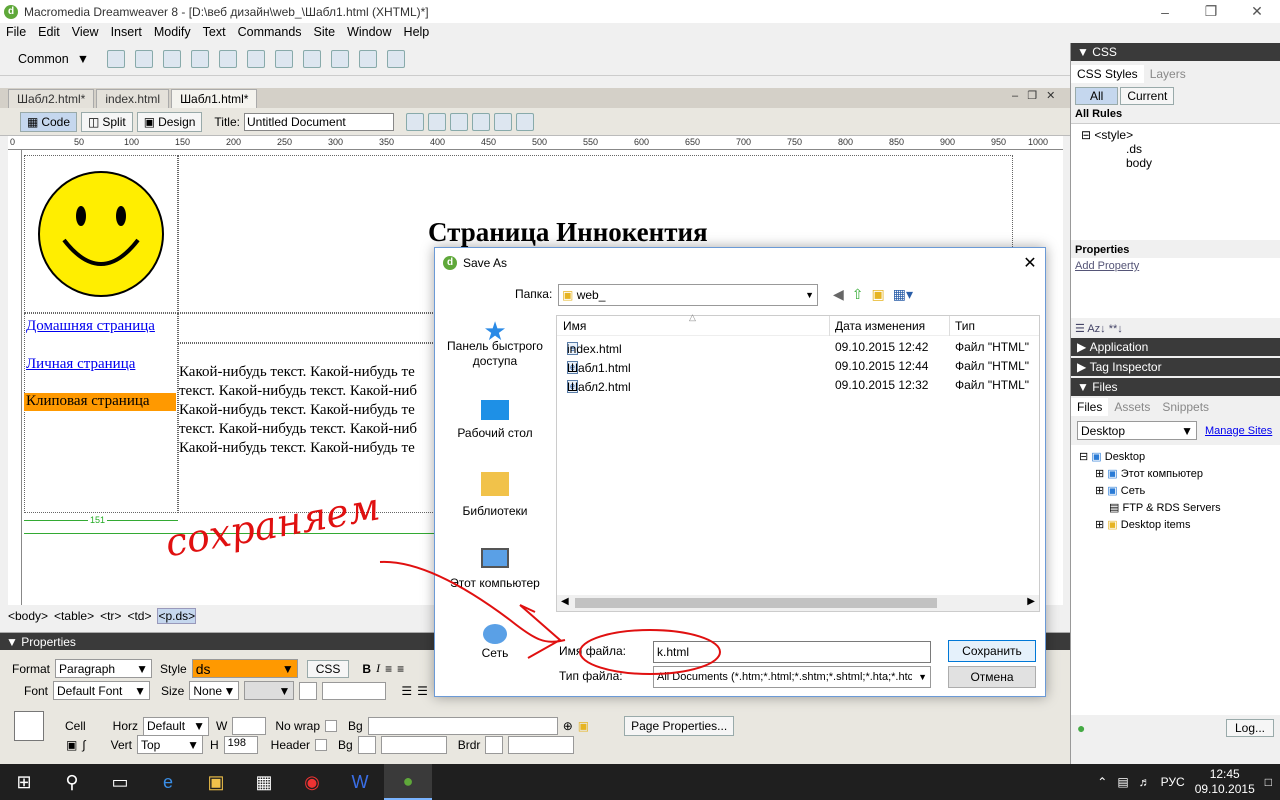  I want to click on tab-assets: Assets, so click(1132, 407).